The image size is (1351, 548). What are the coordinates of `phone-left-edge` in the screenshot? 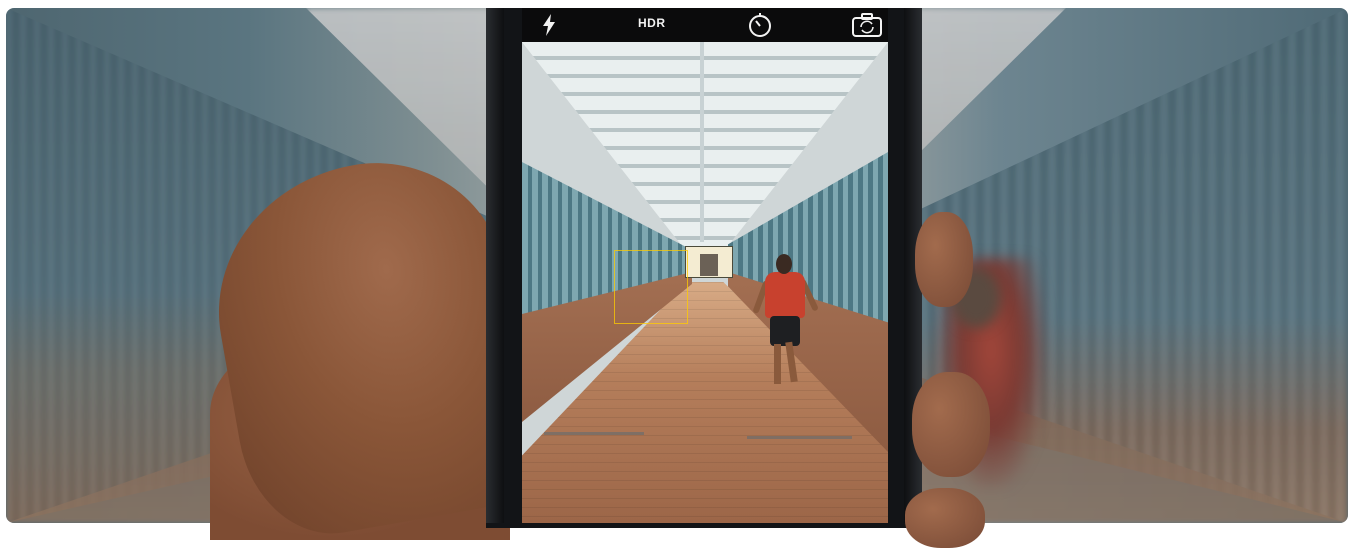 It's located at (495, 265).